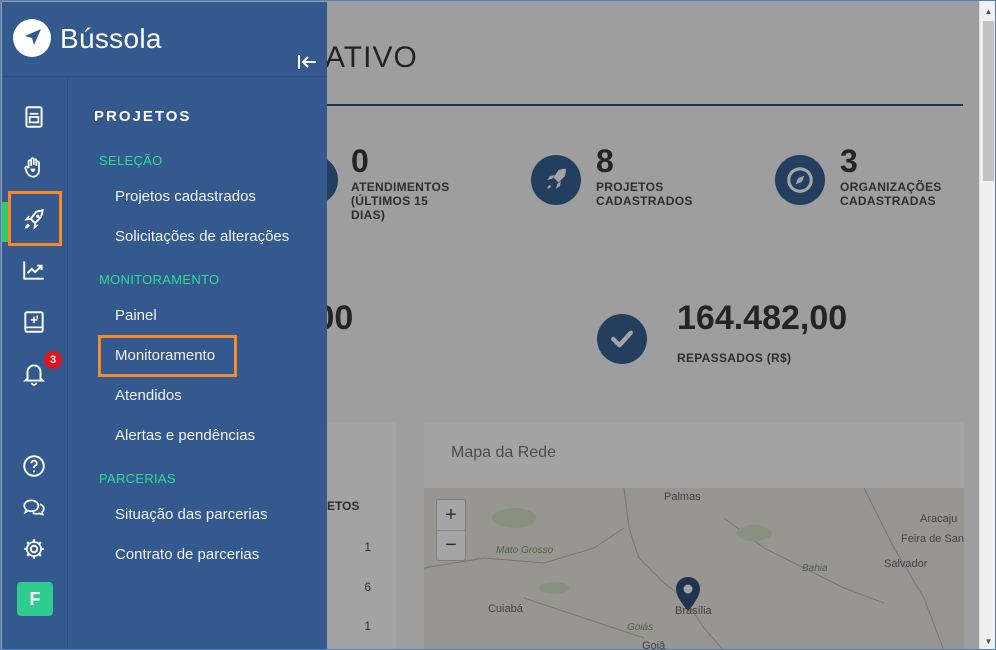 This screenshot has width=996, height=650. I want to click on page-scrollbar: ▲ ▼, so click(987, 325).